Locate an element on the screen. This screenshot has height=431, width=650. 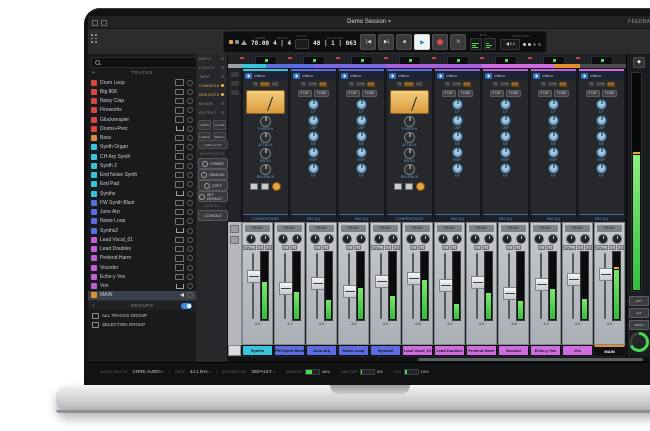
view-tab-console: CONSOLE is located at coordinates (211, 85).